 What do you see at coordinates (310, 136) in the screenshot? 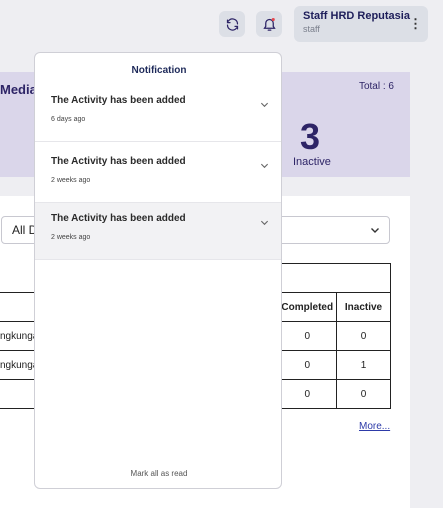
I see `inactive-count: 3` at bounding box center [310, 136].